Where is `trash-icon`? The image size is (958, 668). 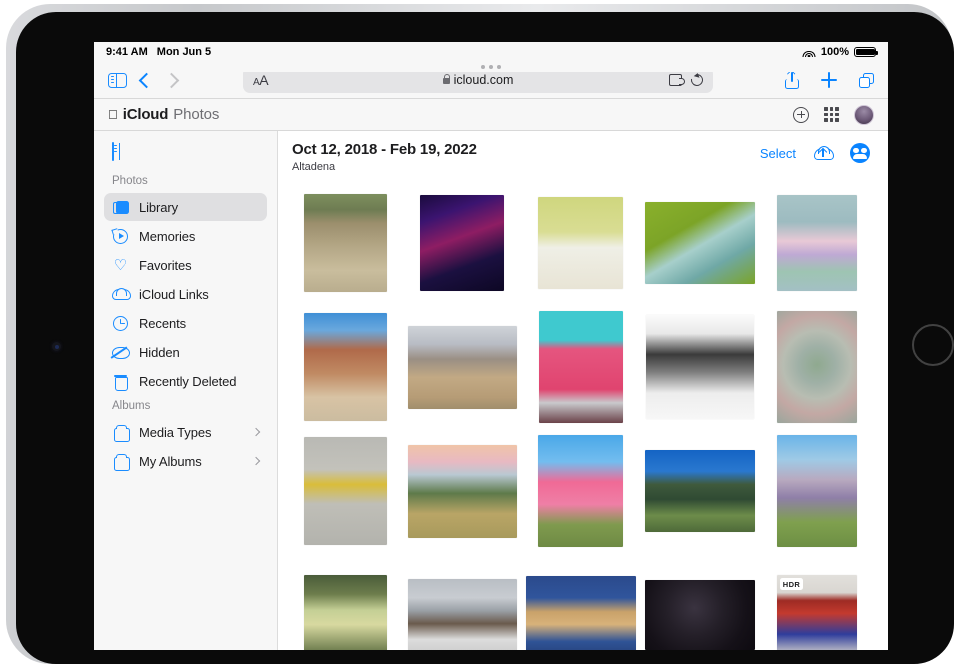 trash-icon is located at coordinates (120, 382).